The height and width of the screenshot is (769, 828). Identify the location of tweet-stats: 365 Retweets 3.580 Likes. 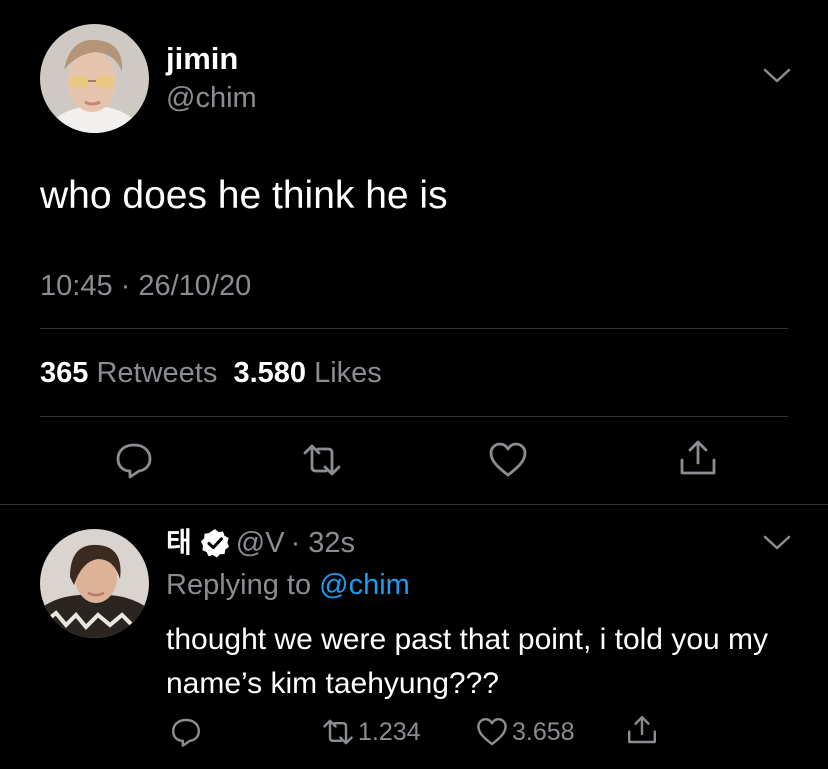
(211, 373).